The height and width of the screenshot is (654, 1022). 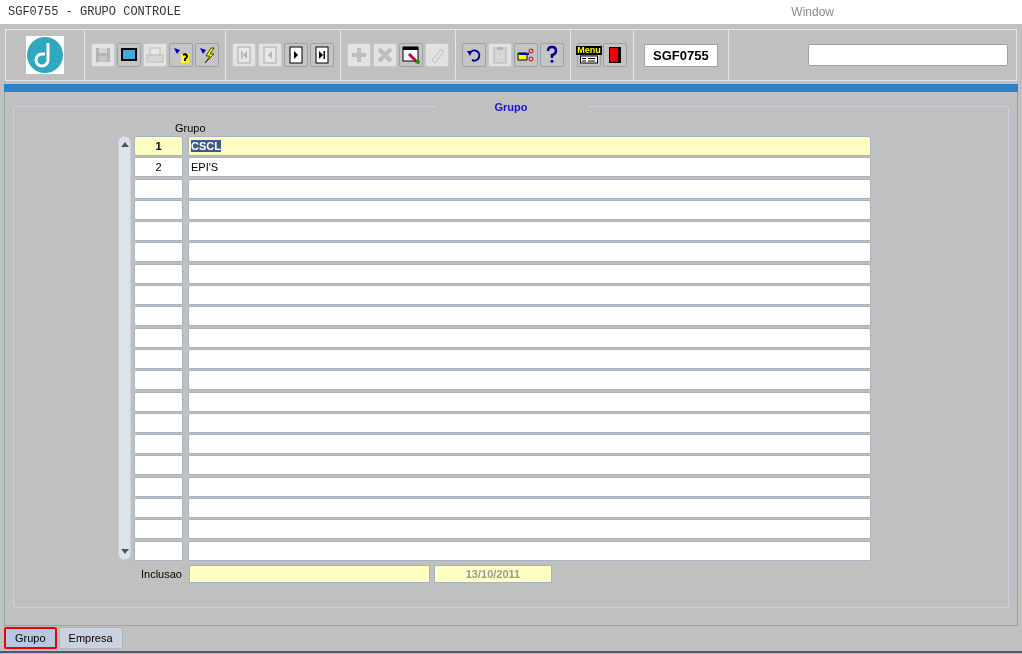 I want to click on form-code-field: SGF0755, so click(x=681, y=55).